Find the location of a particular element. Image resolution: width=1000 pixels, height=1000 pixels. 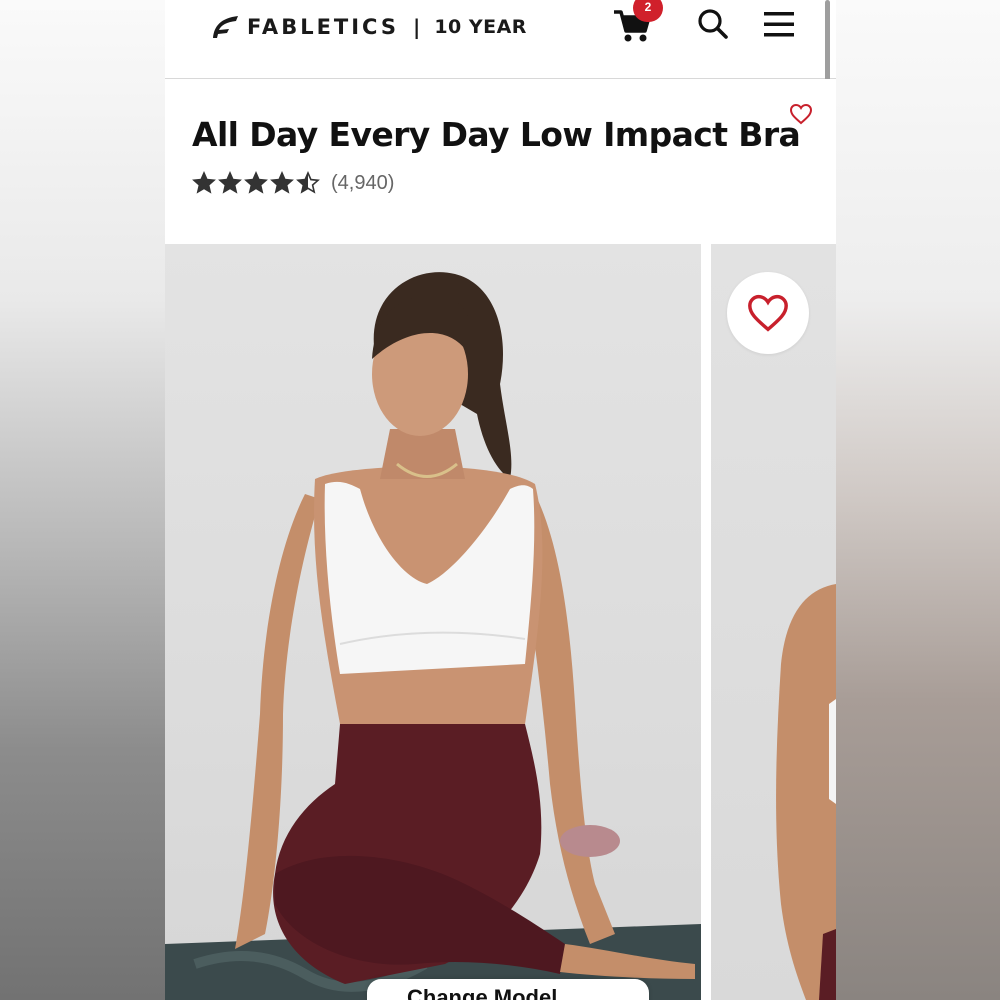

hamburger-menu-icon is located at coordinates (779, 24).